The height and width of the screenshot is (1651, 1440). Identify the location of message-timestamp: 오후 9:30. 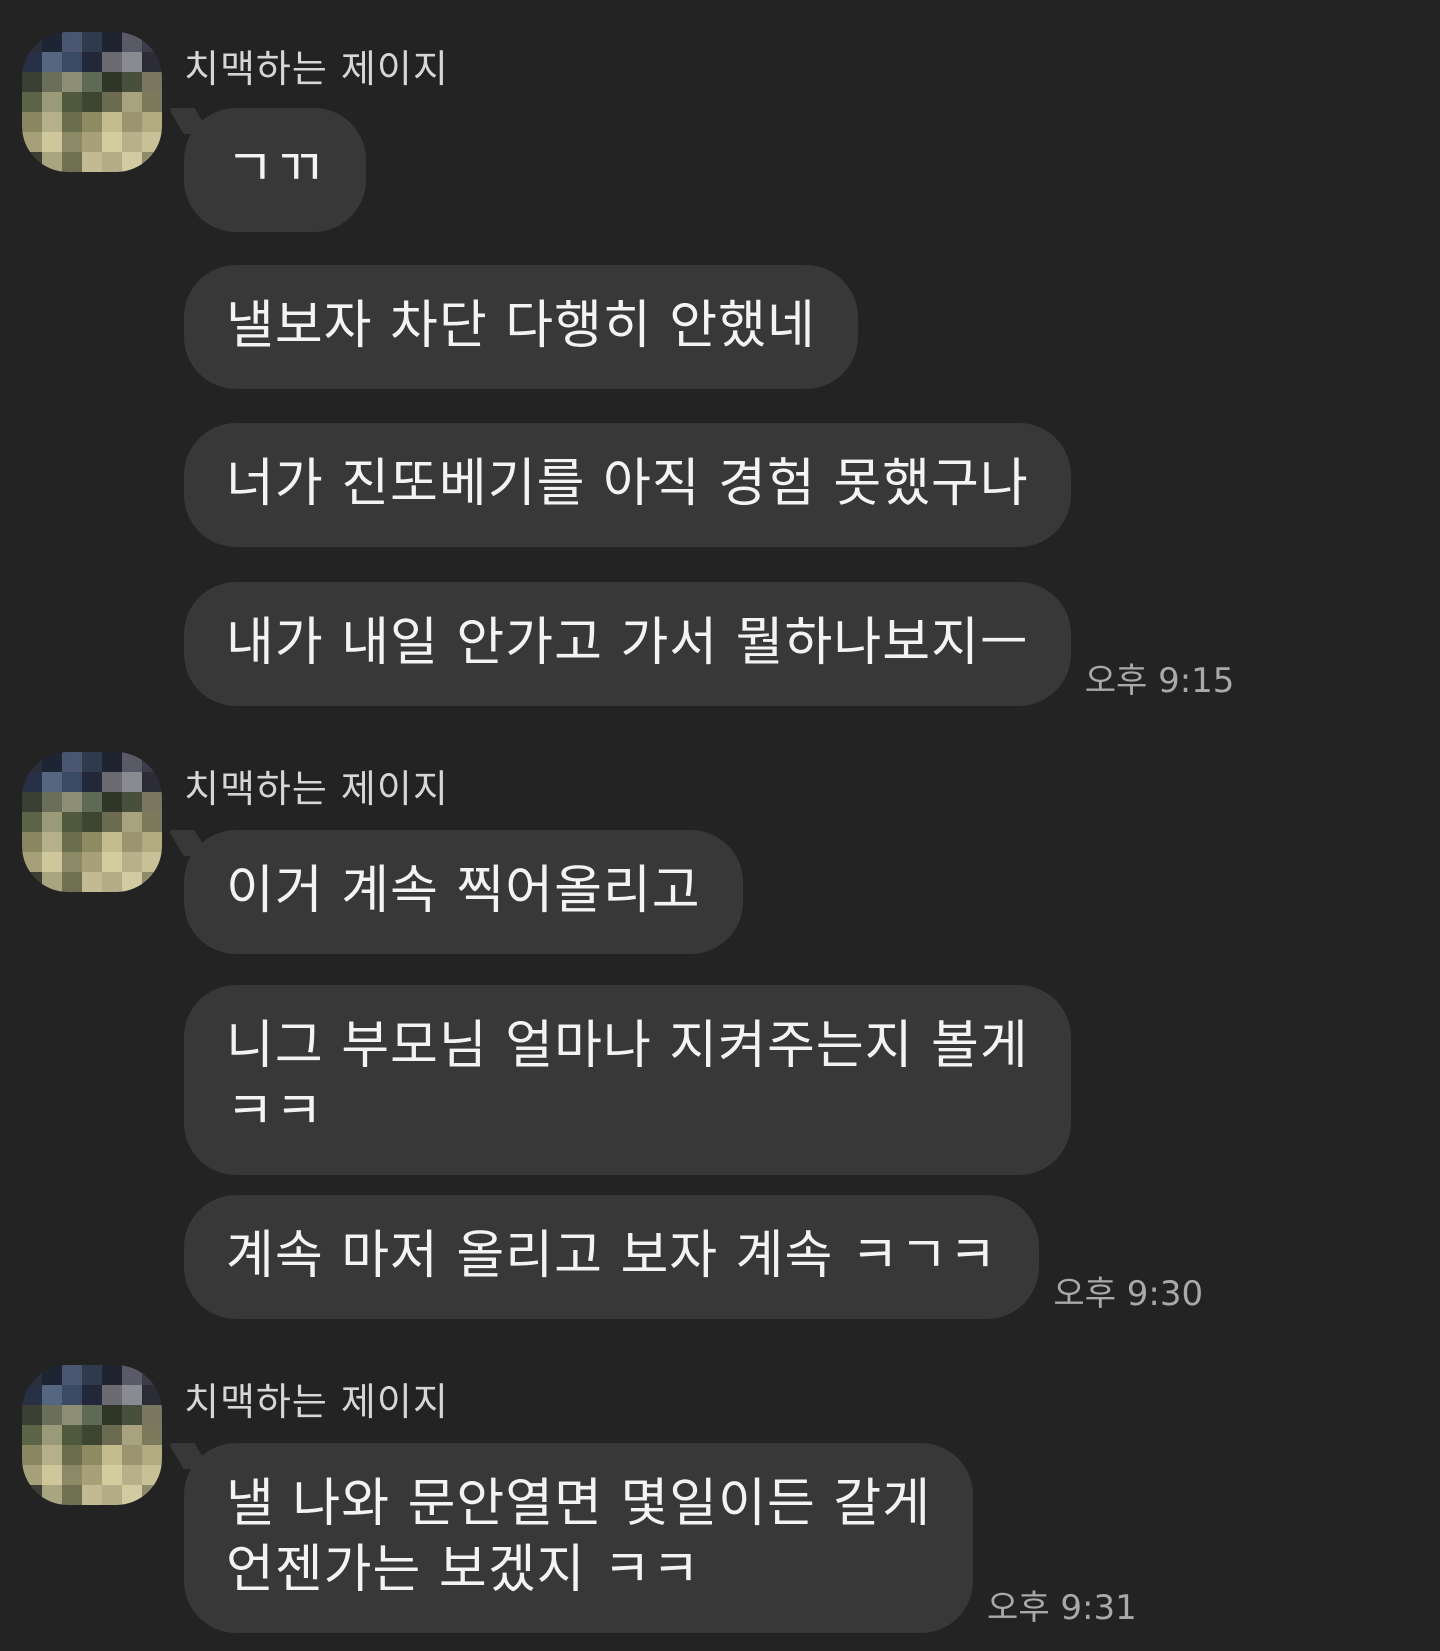
(1128, 1294).